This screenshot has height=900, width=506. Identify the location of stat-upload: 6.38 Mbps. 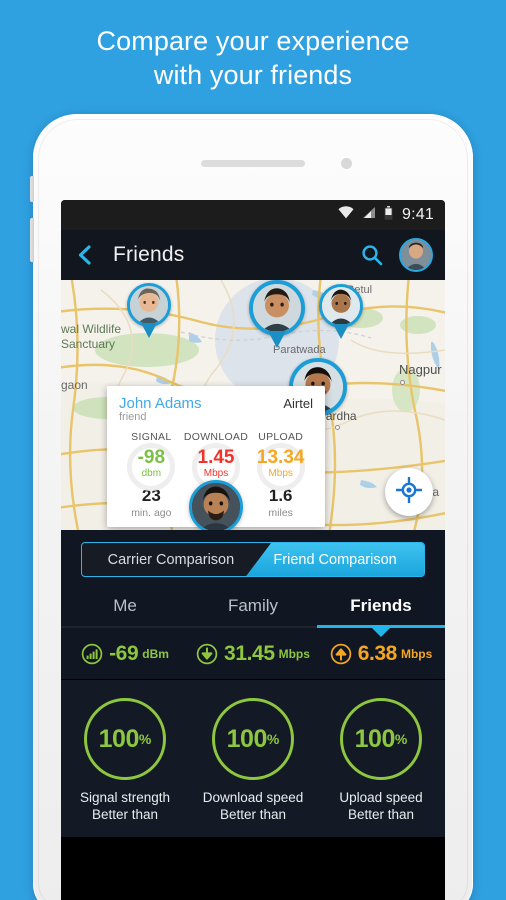
(381, 654).